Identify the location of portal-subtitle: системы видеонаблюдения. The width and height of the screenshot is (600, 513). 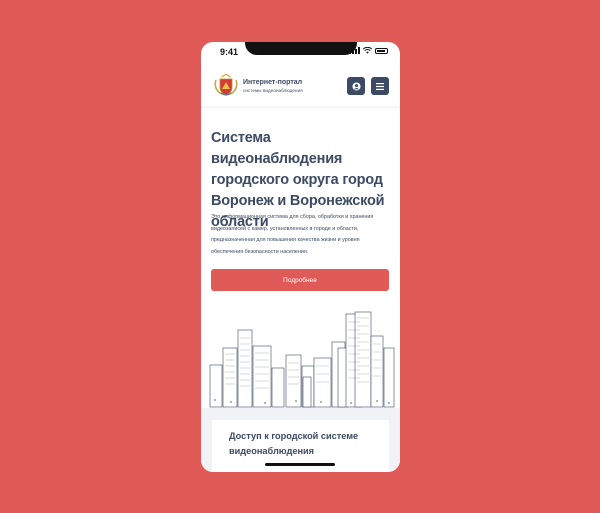
(273, 90).